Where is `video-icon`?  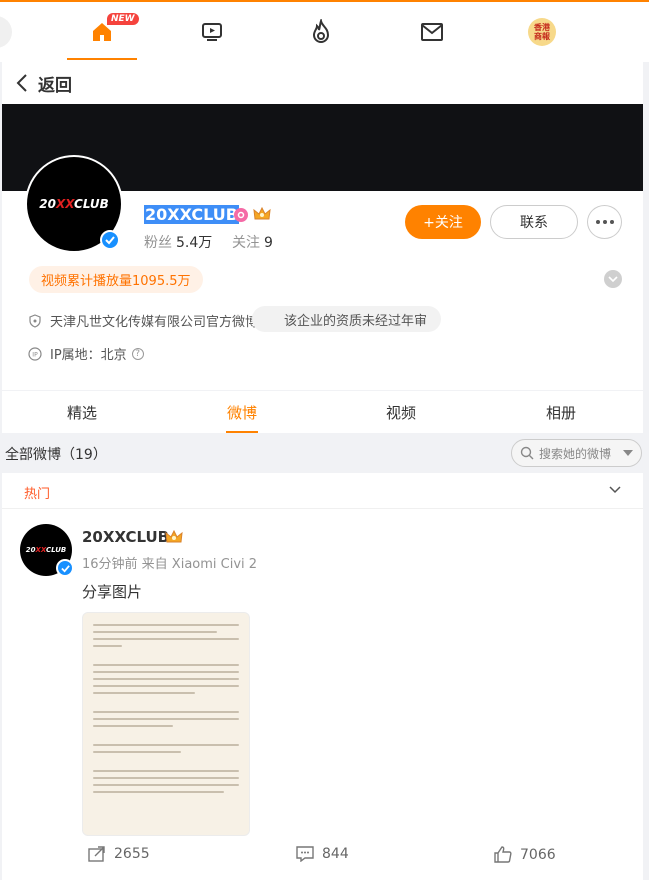
video-icon is located at coordinates (212, 32).